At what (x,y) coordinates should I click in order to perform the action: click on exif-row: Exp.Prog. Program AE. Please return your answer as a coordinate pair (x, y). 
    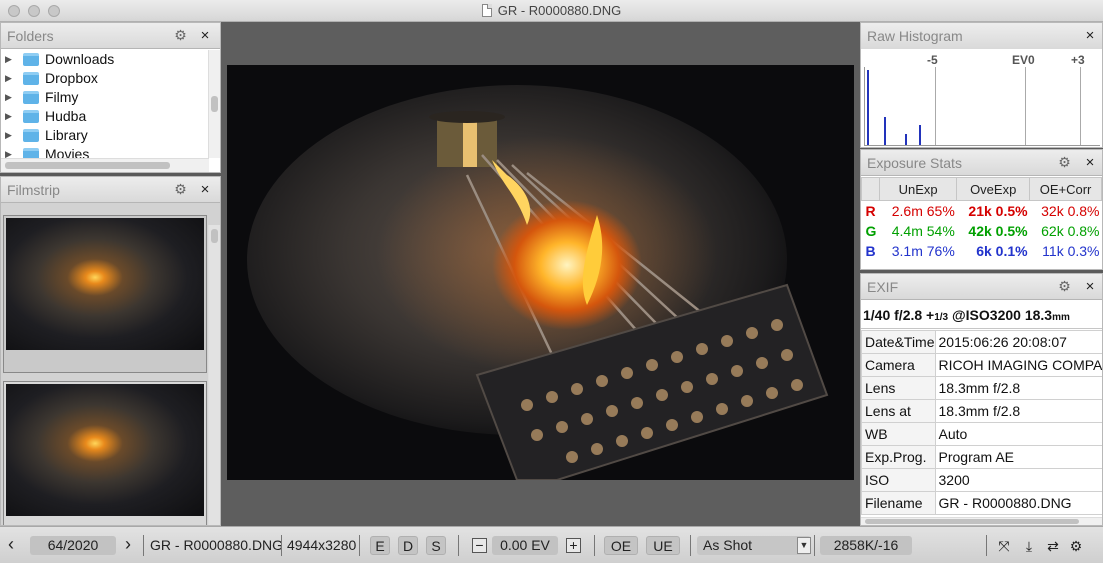
    Looking at the image, I should click on (981, 457).